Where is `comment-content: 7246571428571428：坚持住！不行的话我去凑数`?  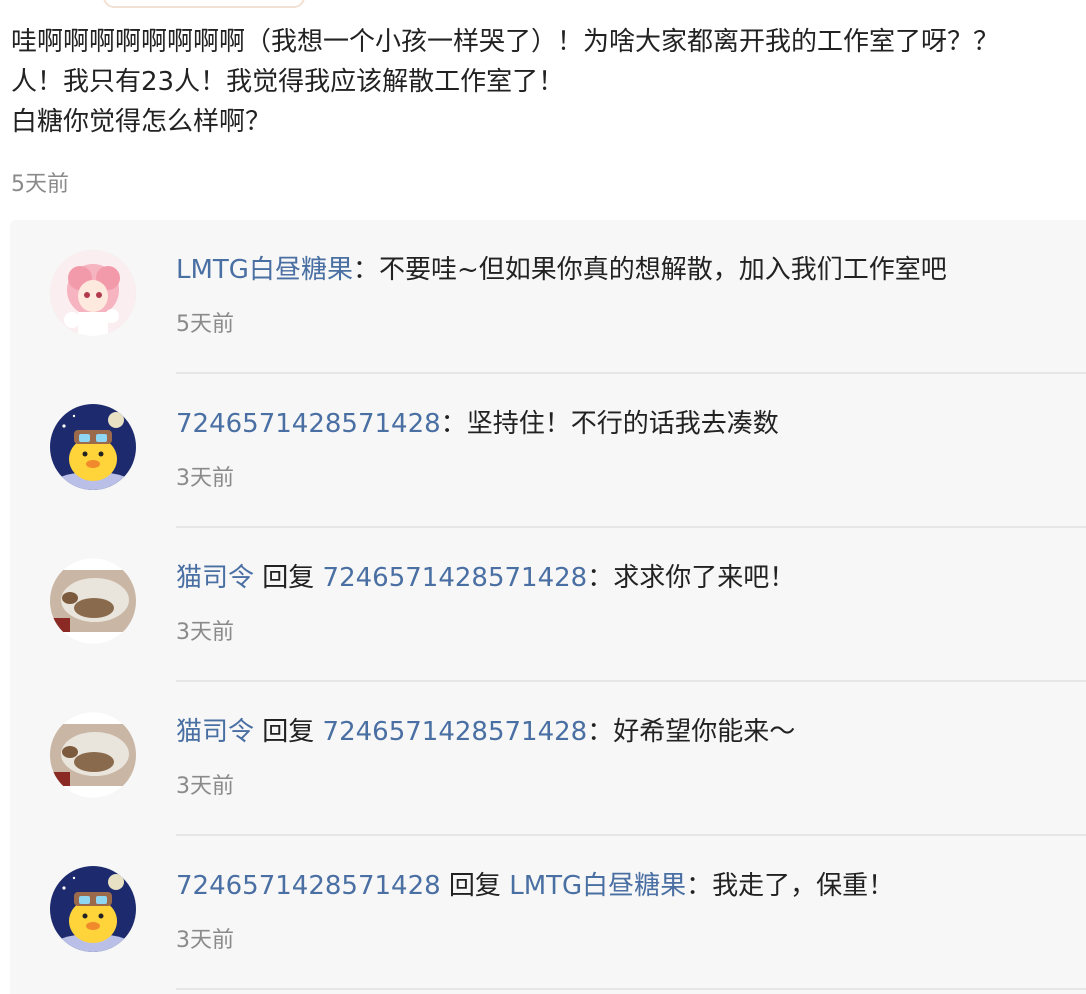
comment-content: 7246571428571428：坚持住！不行的话我去凑数 is located at coordinates (626, 424).